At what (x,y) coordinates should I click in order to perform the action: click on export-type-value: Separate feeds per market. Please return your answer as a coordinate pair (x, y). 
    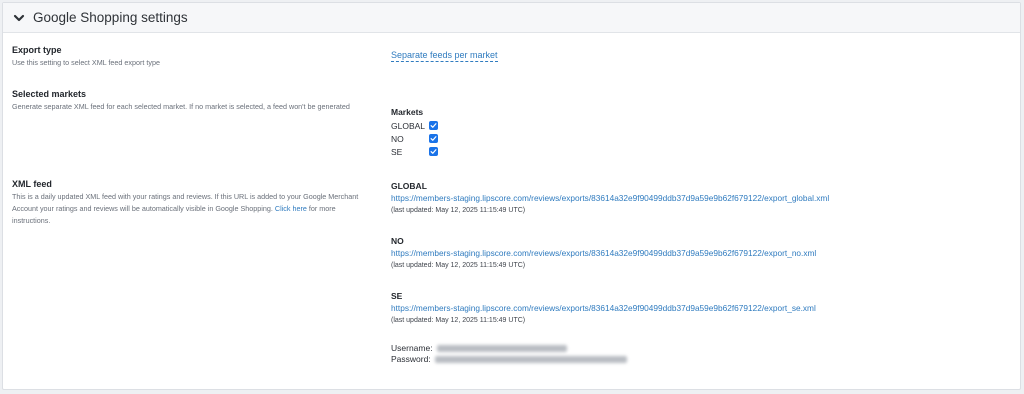
    Looking at the image, I should click on (444, 54).